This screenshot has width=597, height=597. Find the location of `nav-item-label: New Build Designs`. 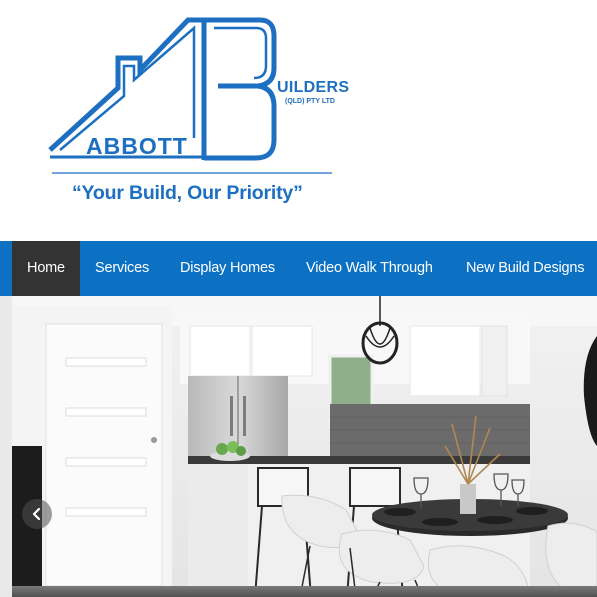

nav-item-label: New Build Designs is located at coordinates (525, 268).